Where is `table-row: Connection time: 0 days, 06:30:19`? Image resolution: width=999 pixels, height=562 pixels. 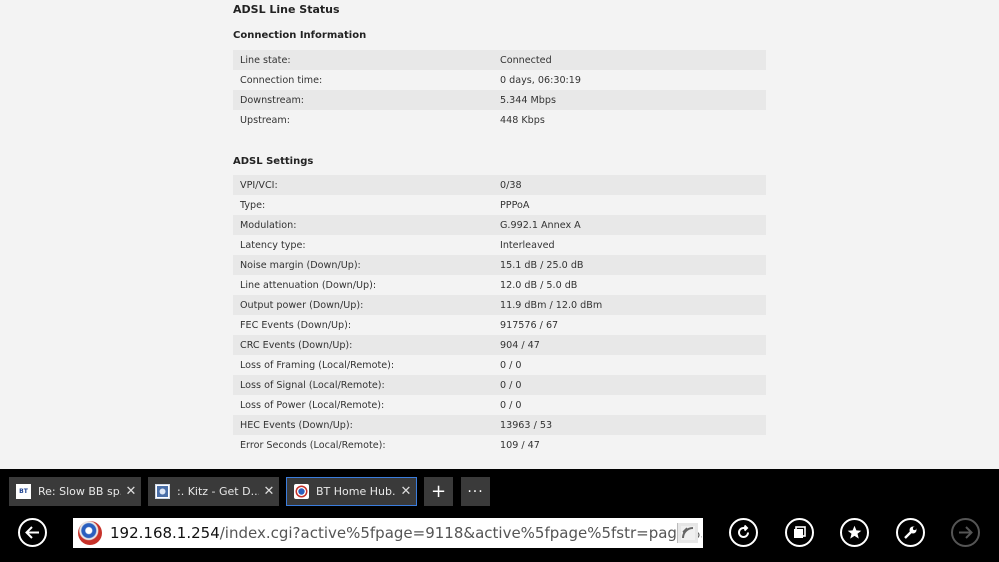
table-row: Connection time: 0 days, 06:30:19 is located at coordinates (499, 80).